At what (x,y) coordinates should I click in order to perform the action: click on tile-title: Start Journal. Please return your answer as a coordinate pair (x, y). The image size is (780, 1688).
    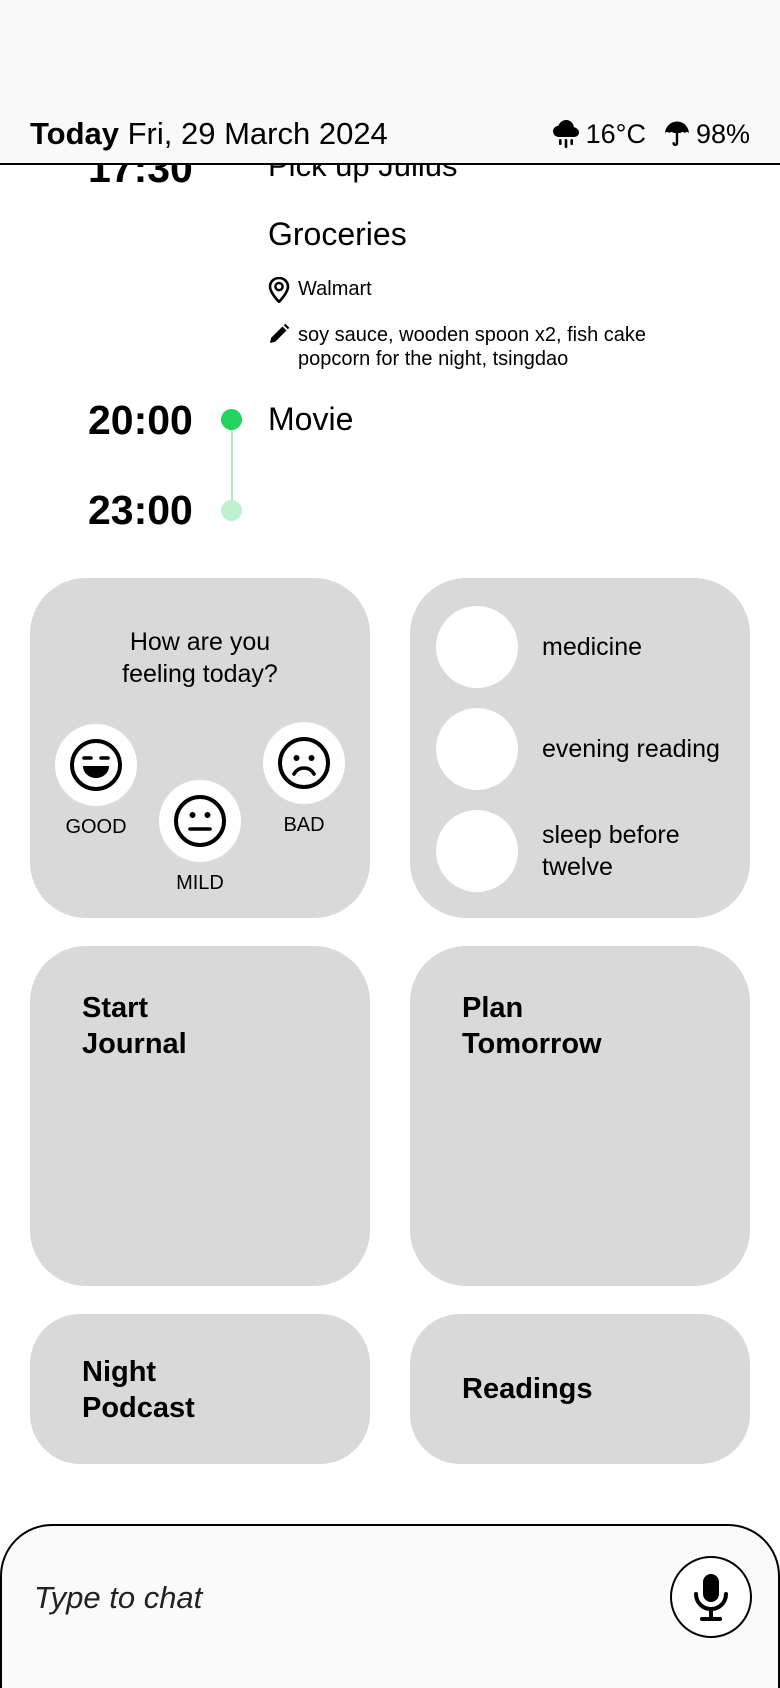
    Looking at the image, I should click on (134, 1026).